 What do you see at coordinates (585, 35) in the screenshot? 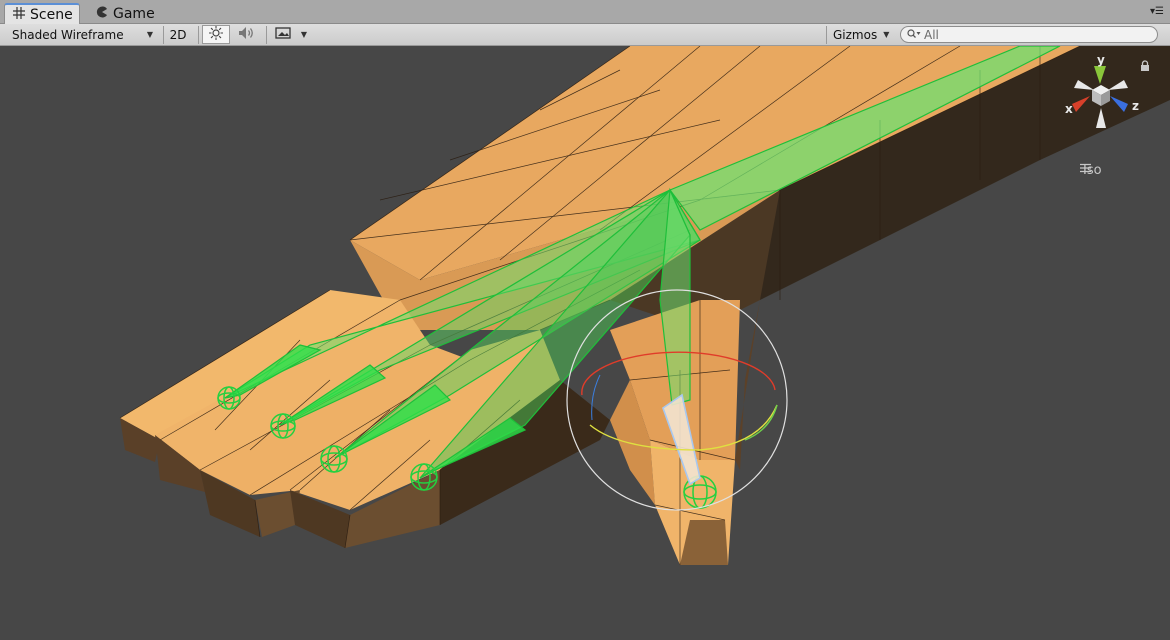
I see `scene-toolbar: Shaded Wireframe ▼ 2D ▼ Gizmos ▼` at bounding box center [585, 35].